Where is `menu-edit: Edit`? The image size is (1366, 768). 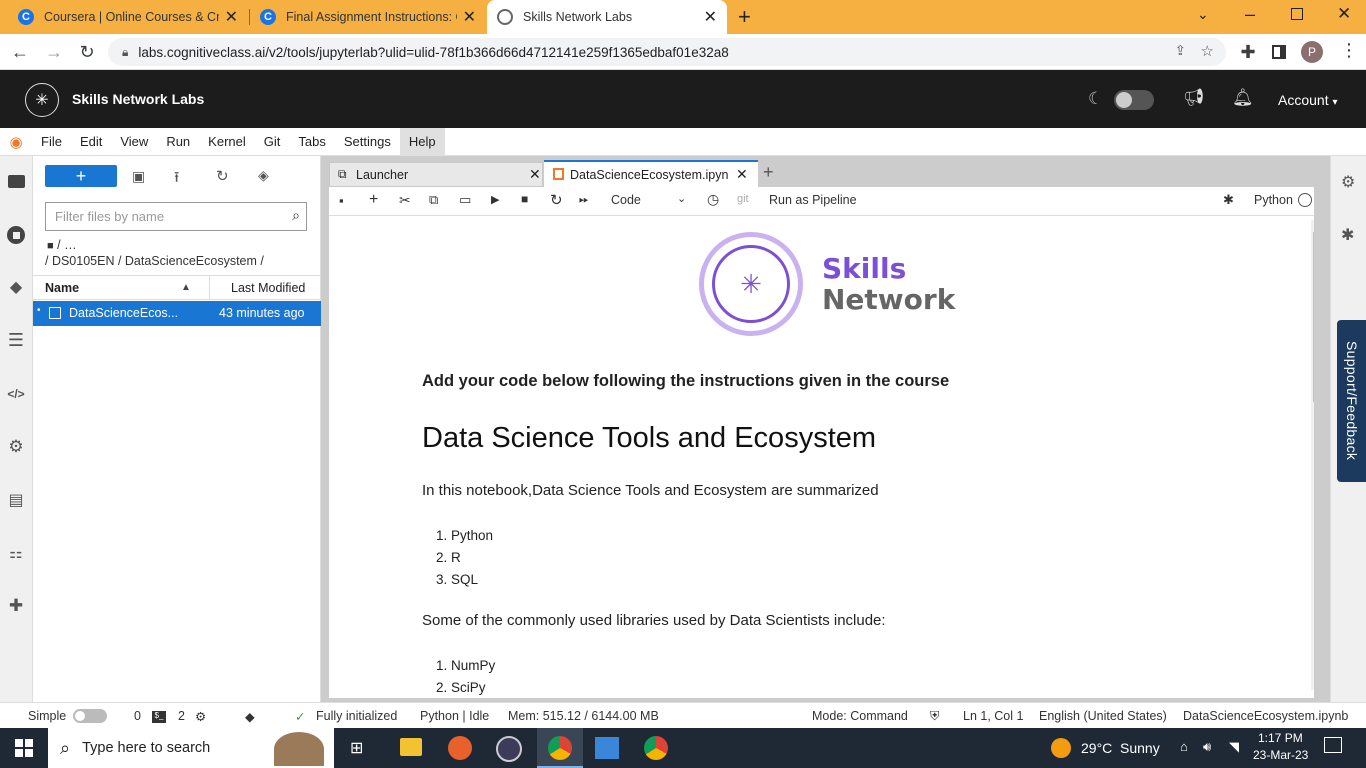 menu-edit: Edit is located at coordinates (91, 142).